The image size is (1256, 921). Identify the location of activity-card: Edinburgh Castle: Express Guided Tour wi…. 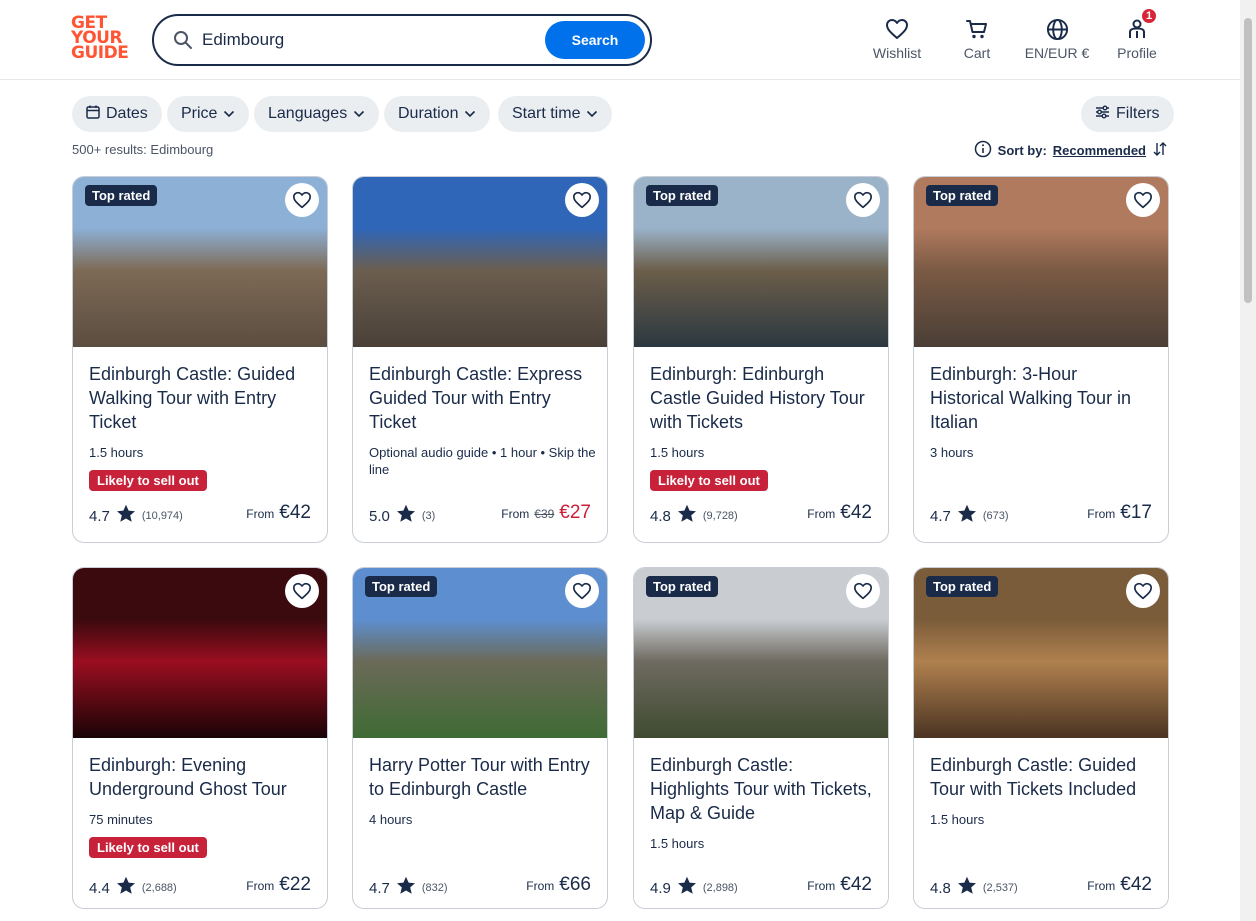
(480, 359).